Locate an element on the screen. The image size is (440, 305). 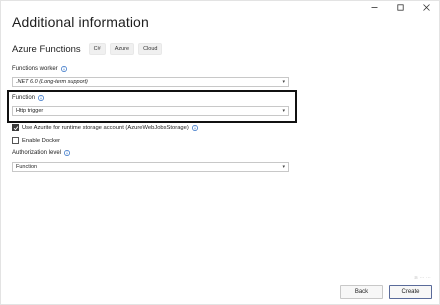
template-header: Azure Functions C# Azure Cloud is located at coordinates (89, 49).